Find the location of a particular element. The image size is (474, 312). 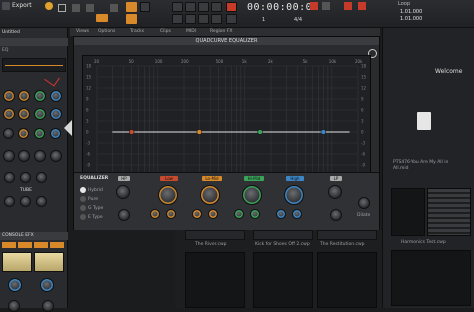

menu-views: Views is located at coordinates (82, 31).